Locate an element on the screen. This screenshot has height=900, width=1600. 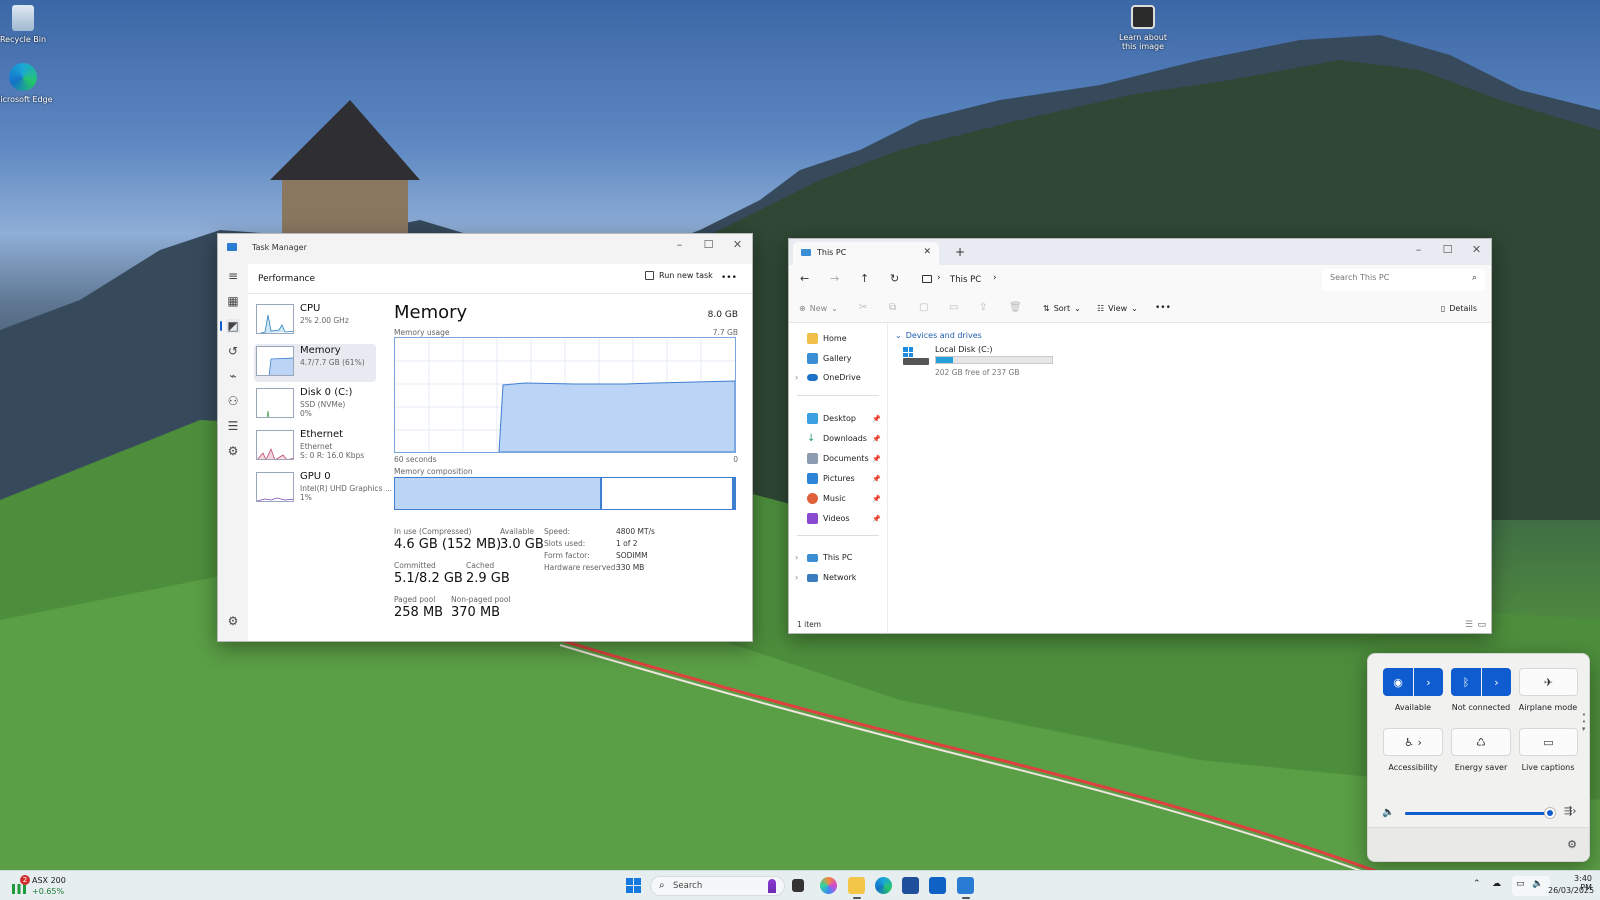
task-manager-icon is located at coordinates (965, 885).